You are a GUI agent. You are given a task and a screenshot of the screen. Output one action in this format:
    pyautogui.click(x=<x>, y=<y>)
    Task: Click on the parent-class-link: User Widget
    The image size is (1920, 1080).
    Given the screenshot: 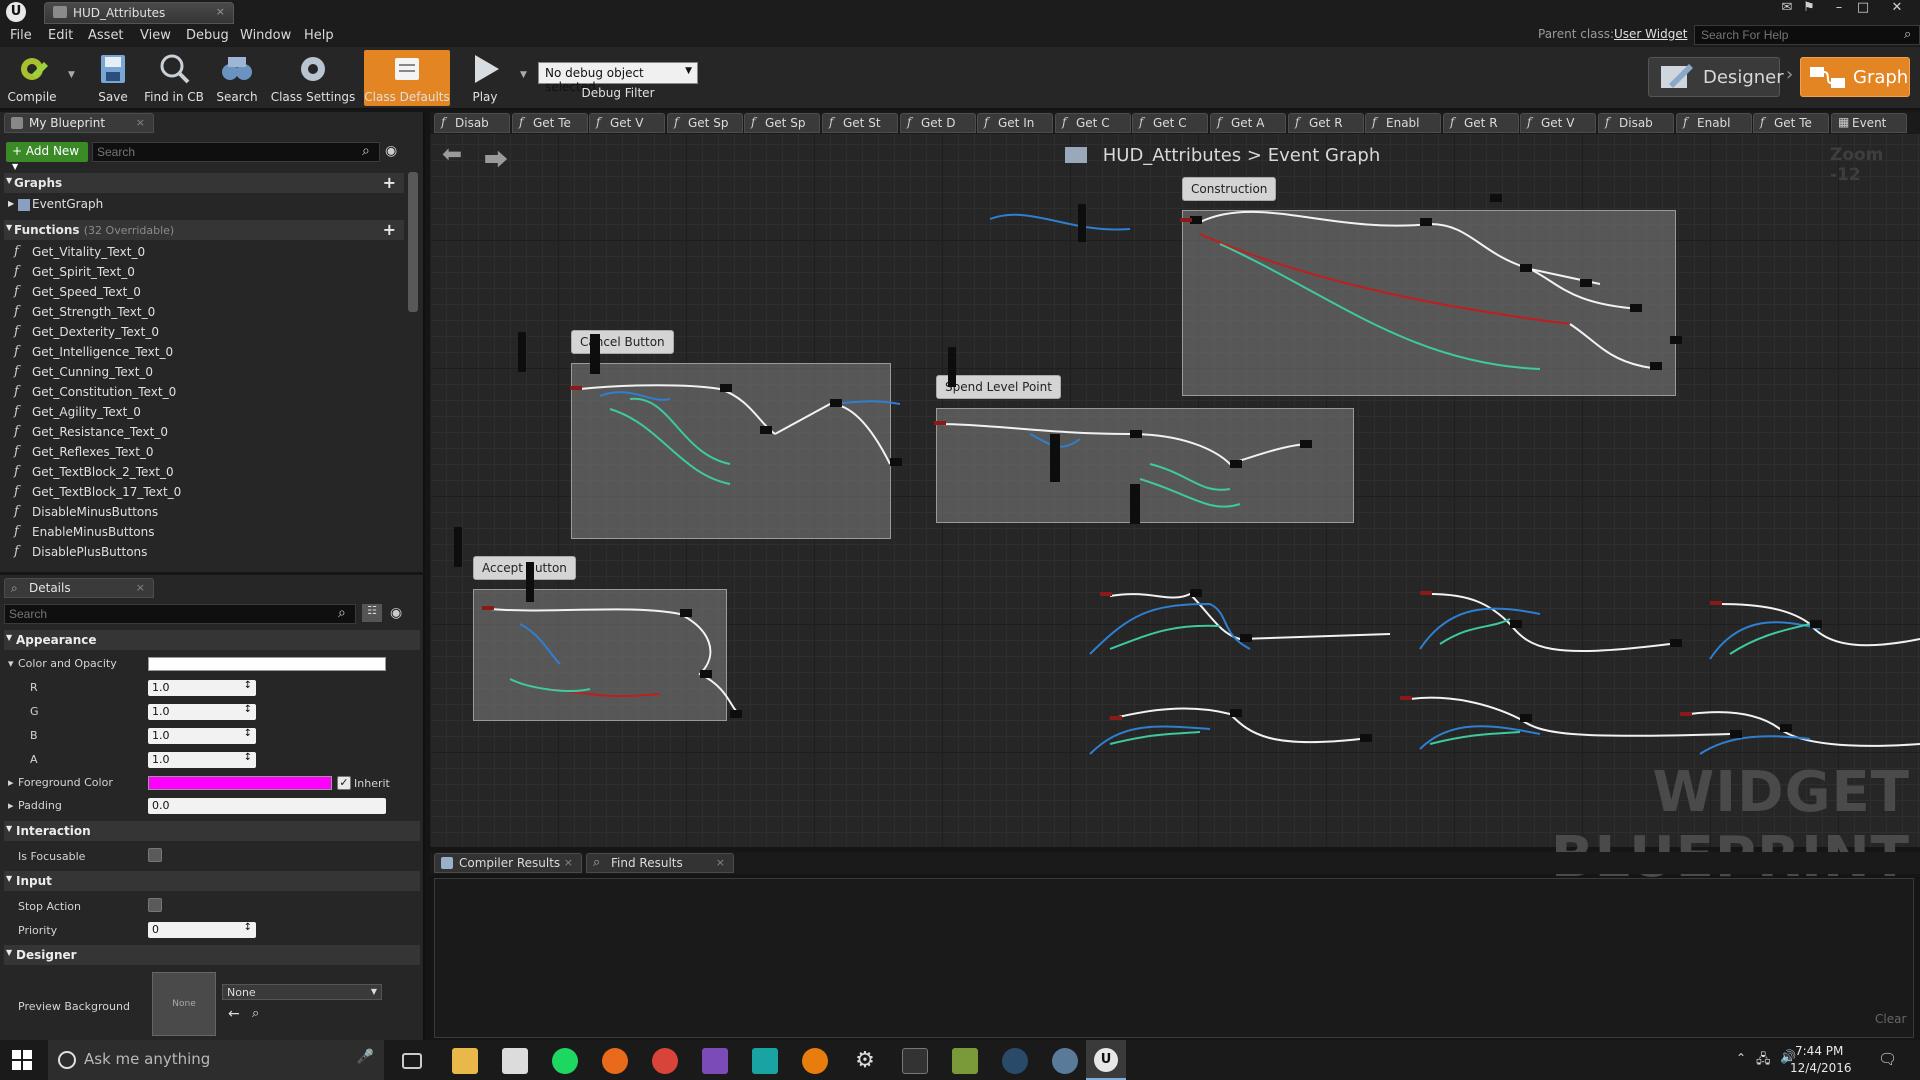 What is the action you would take?
    pyautogui.click(x=1650, y=34)
    